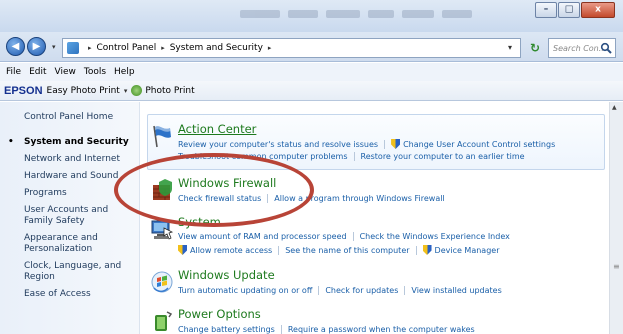 This screenshot has height=334, width=623. What do you see at coordinates (126, 91) in the screenshot?
I see `chevron-down-icon: ▾` at bounding box center [126, 91].